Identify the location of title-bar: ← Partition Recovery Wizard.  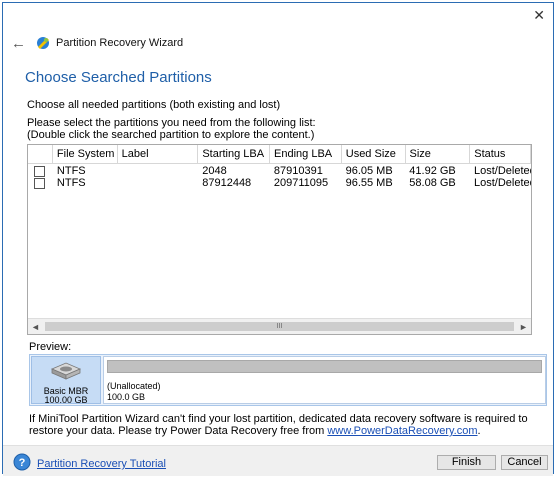
(97, 43).